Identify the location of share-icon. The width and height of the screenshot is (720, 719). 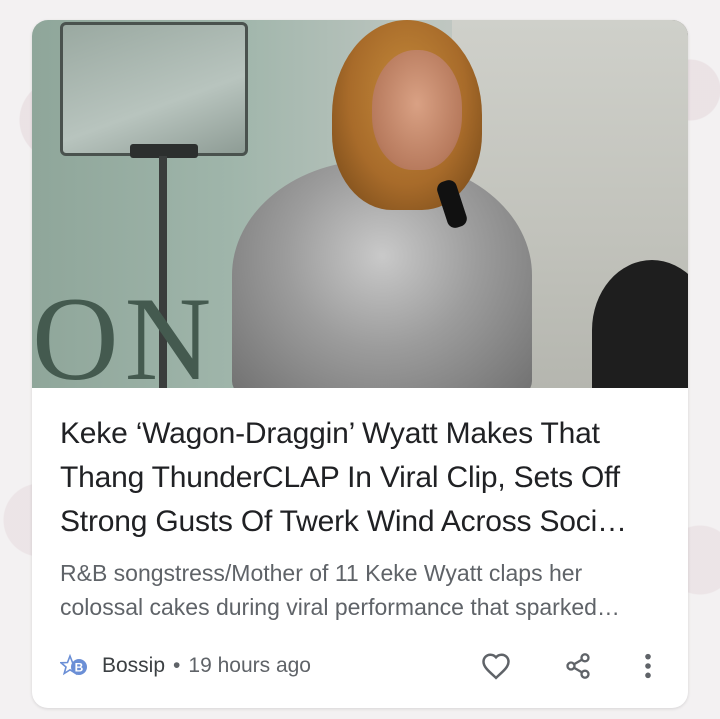
(578, 666).